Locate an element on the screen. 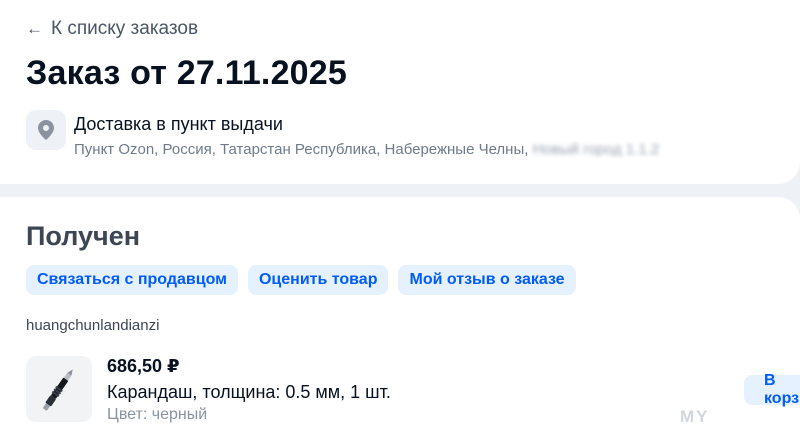  rate-product-button: Оценить товар is located at coordinates (318, 280).